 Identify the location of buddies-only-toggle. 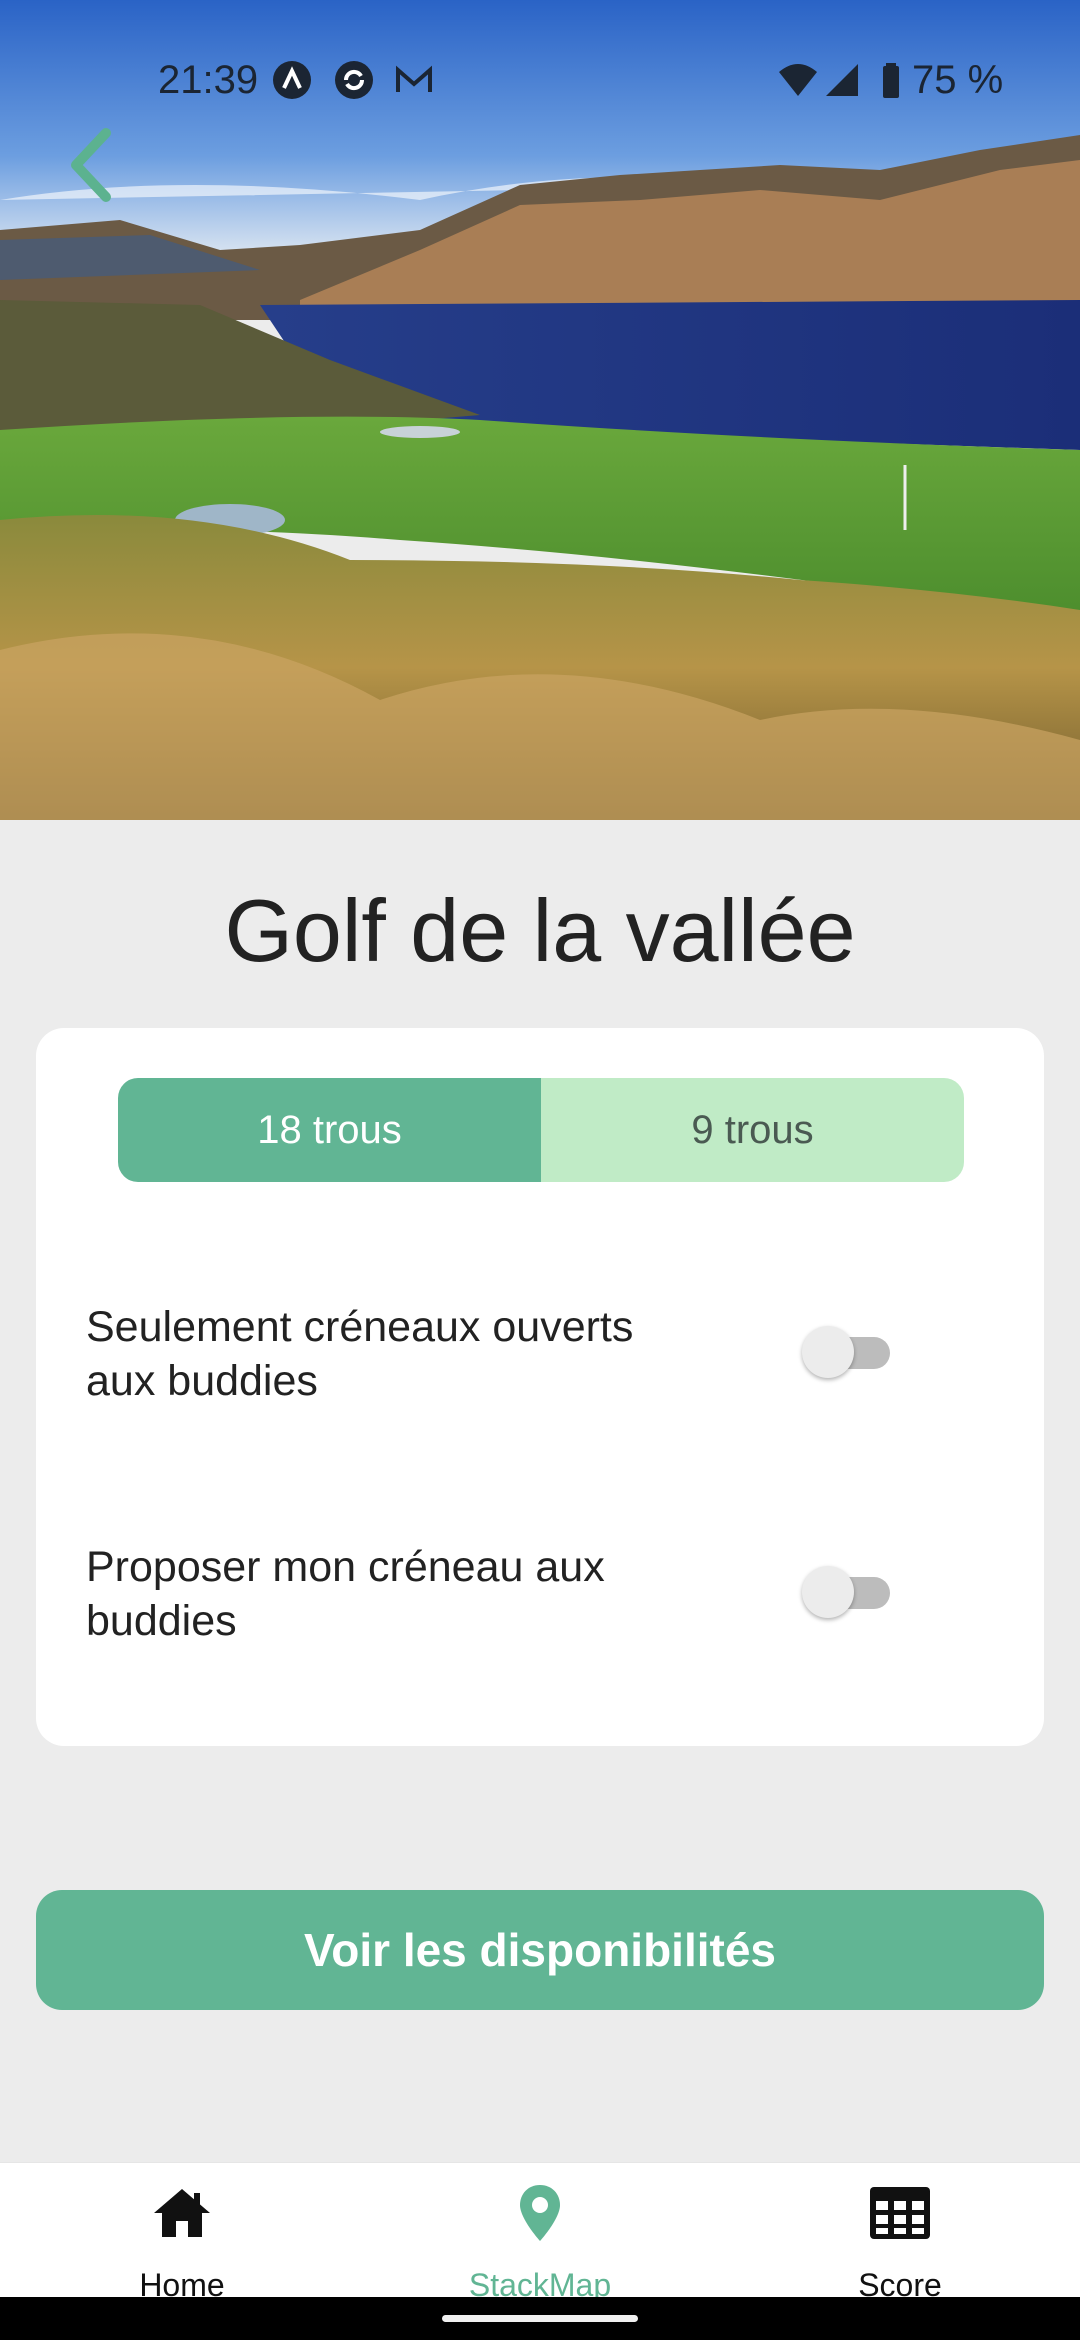
(847, 1352).